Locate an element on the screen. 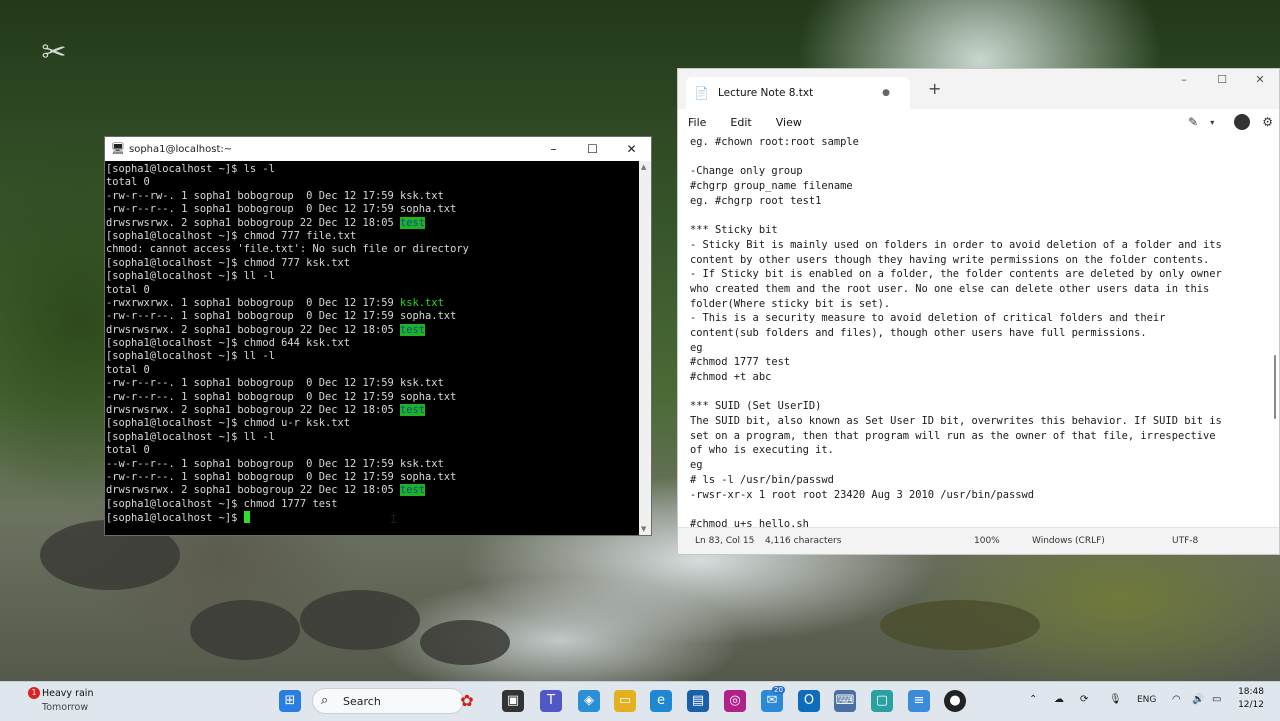 This screenshot has height=721, width=1280. chevron-up-icon: ⌃ is located at coordinates (1033, 699).